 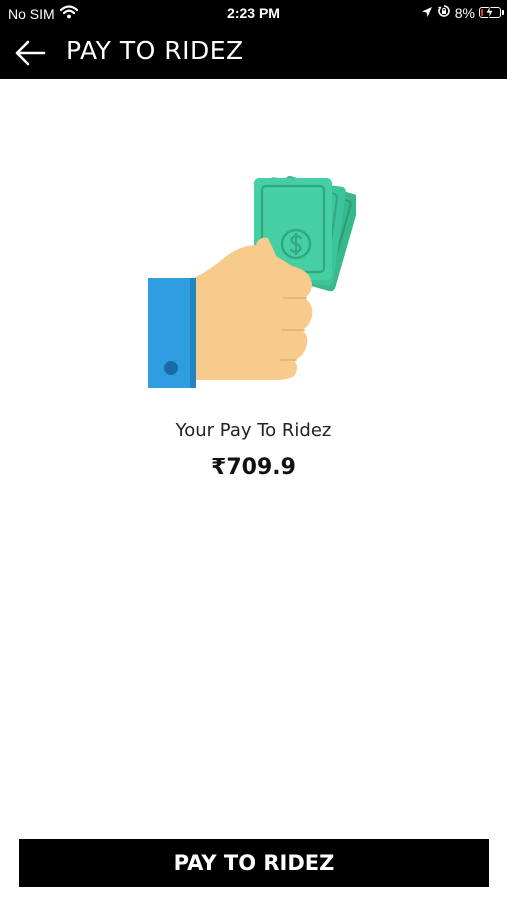 I want to click on orientation-lock-icon, so click(x=444, y=12).